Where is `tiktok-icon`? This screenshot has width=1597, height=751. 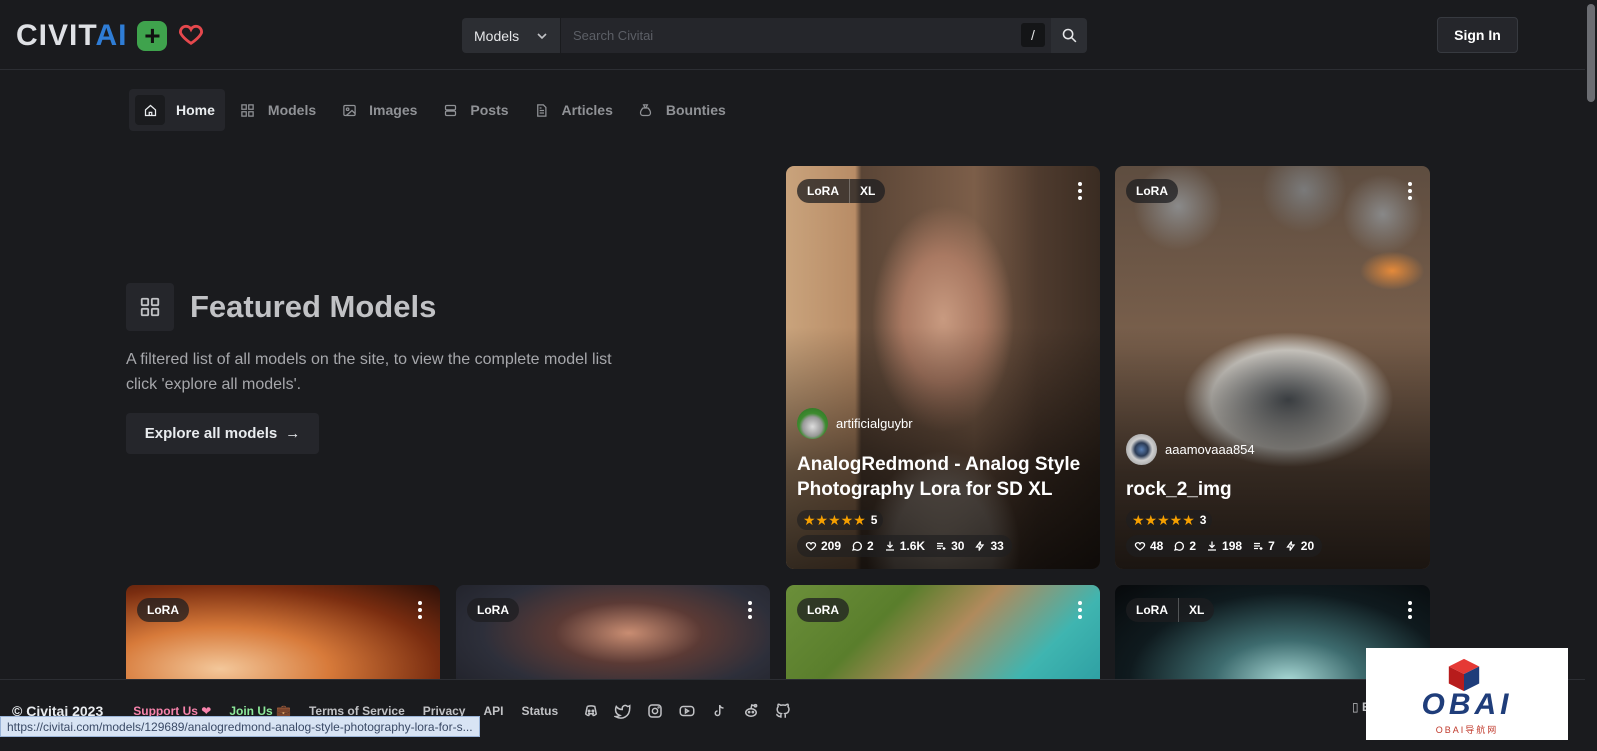
tiktok-icon is located at coordinates (719, 711).